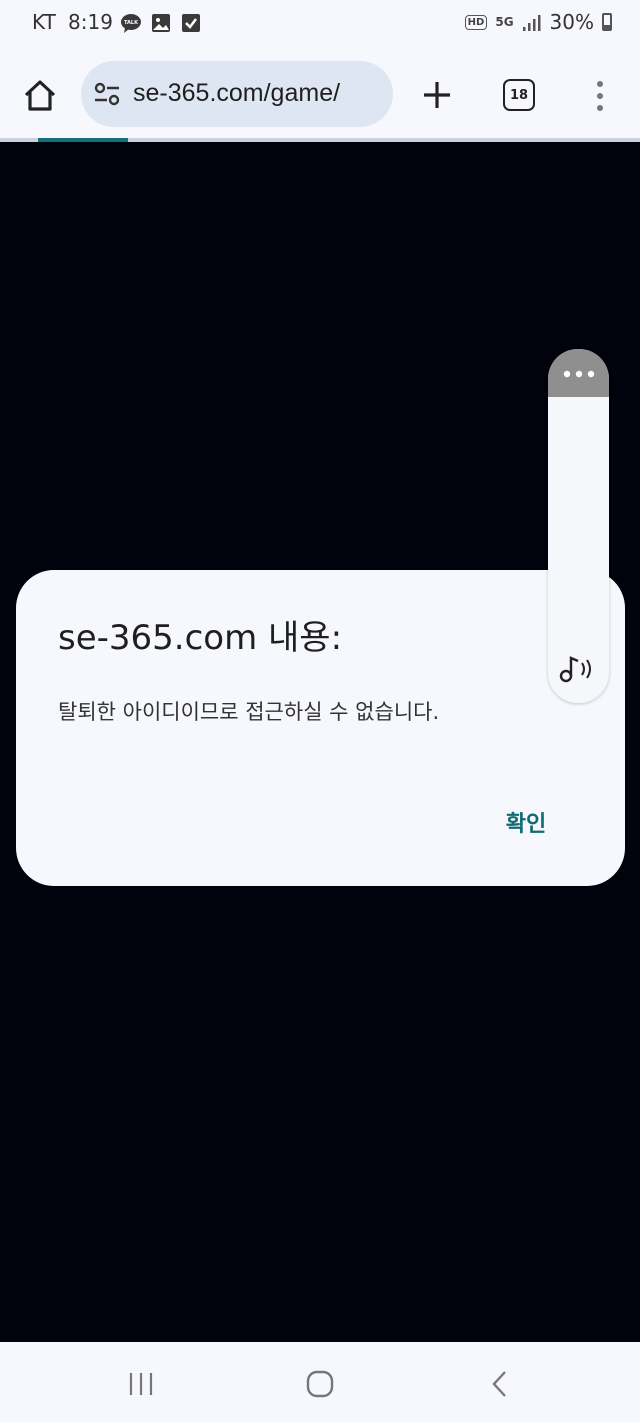 Image resolution: width=640 pixels, height=1422 pixels. I want to click on address-bar: se-365.com/game/, so click(237, 94).